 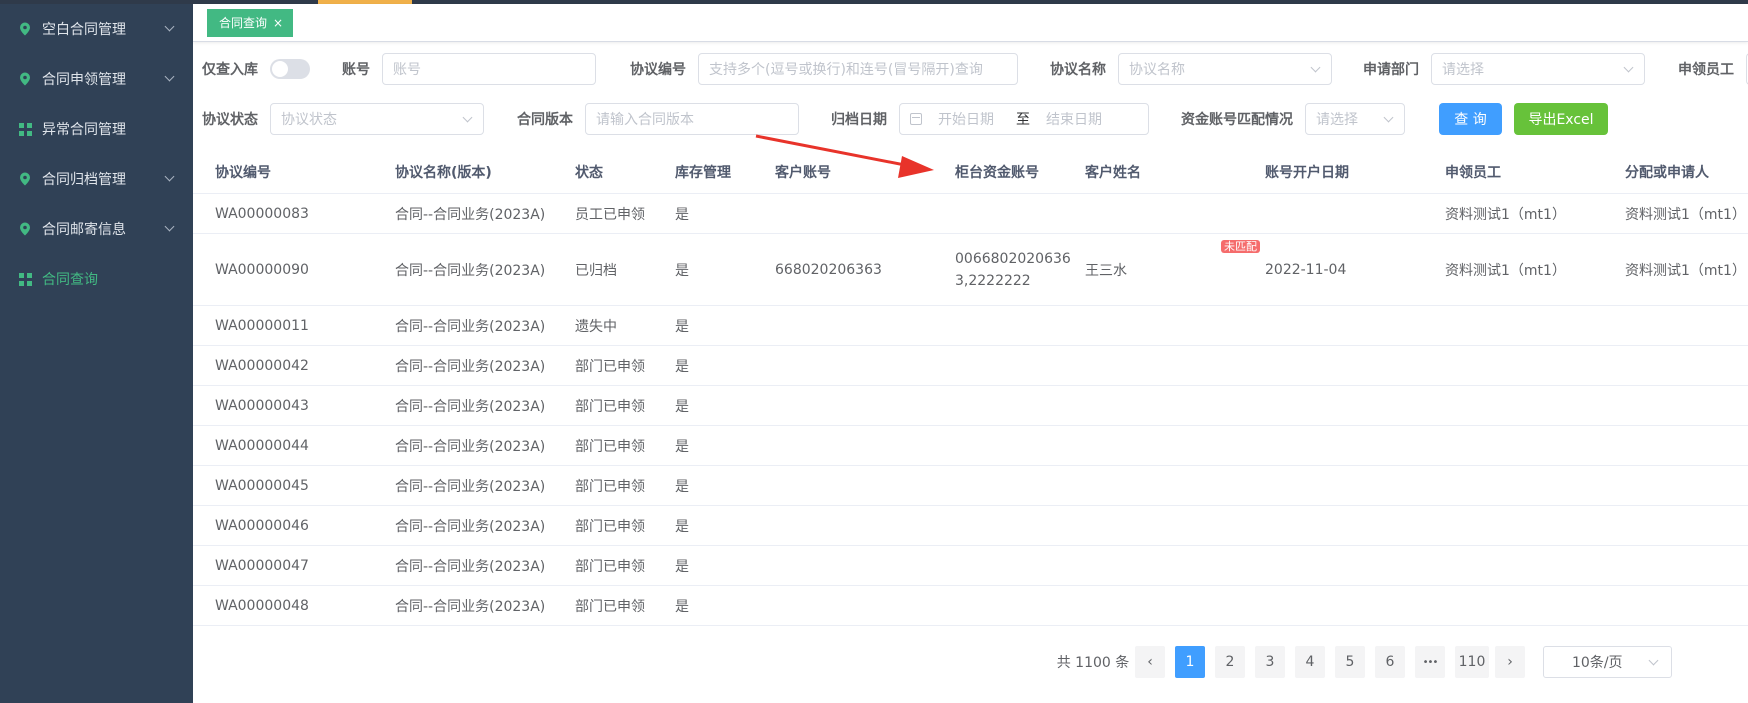 What do you see at coordinates (1350, 662) in the screenshot?
I see `page-5: 5` at bounding box center [1350, 662].